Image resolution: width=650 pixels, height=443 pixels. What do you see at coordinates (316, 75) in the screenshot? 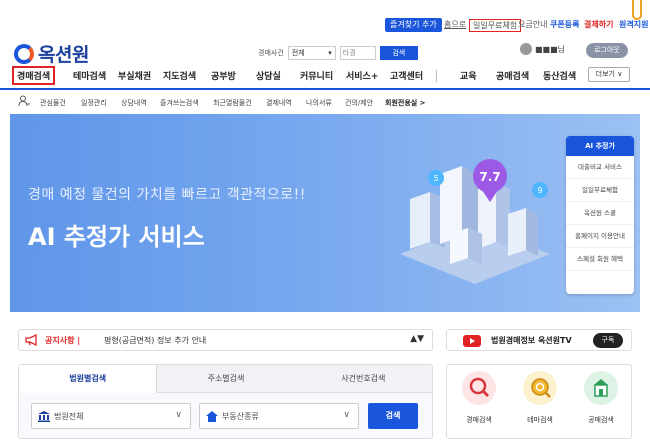
I see `nav-community: 커뮤니티` at bounding box center [316, 75].